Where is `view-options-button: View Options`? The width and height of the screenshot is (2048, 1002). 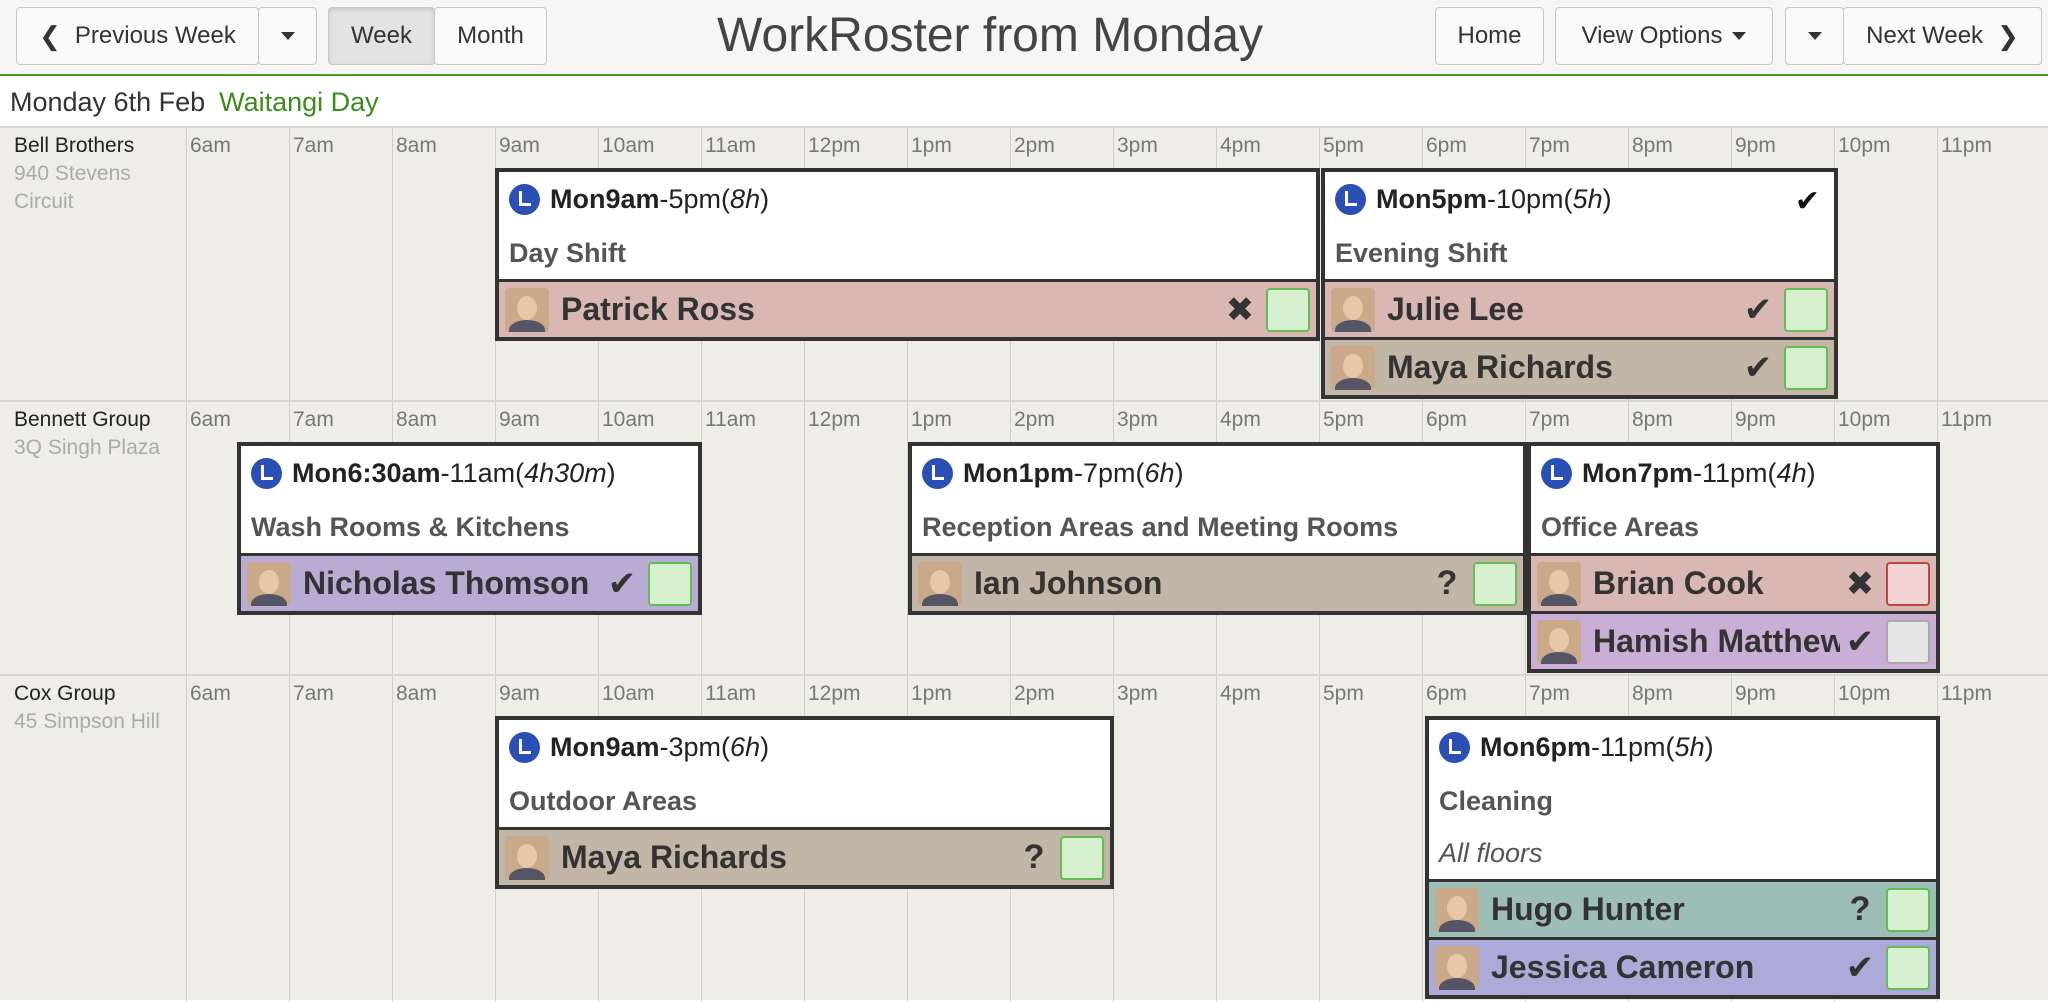
view-options-button: View Options is located at coordinates (1664, 36).